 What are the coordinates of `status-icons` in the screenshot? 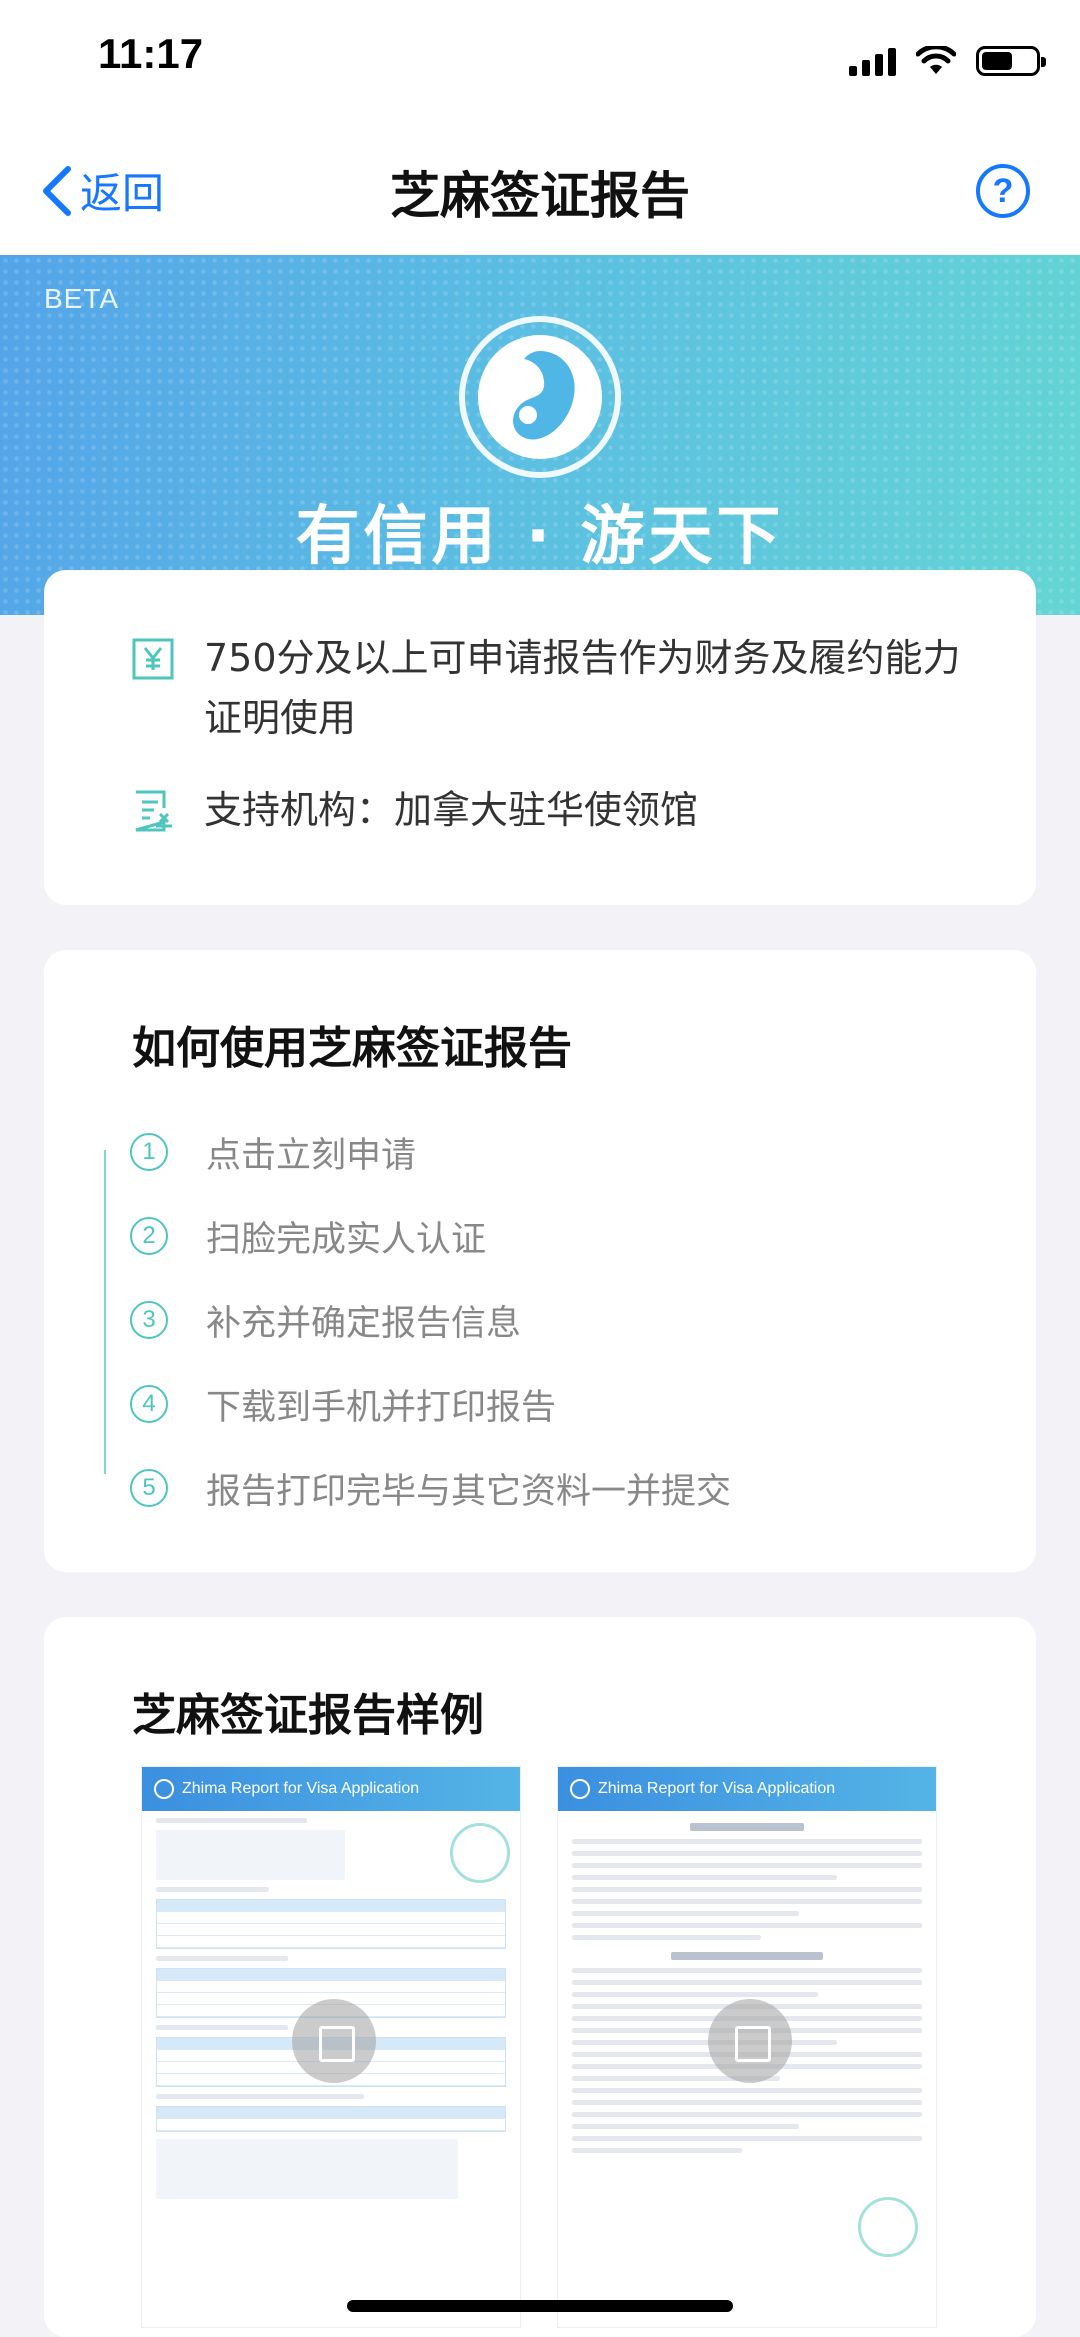 It's located at (947, 61).